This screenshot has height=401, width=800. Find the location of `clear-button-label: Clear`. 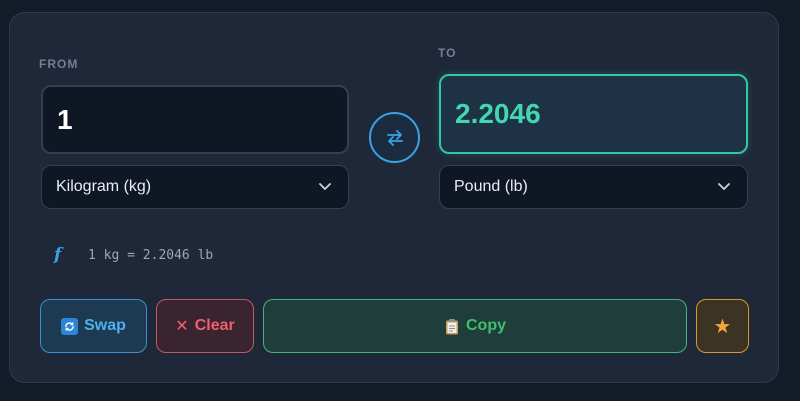

clear-button-label: Clear is located at coordinates (214, 325).